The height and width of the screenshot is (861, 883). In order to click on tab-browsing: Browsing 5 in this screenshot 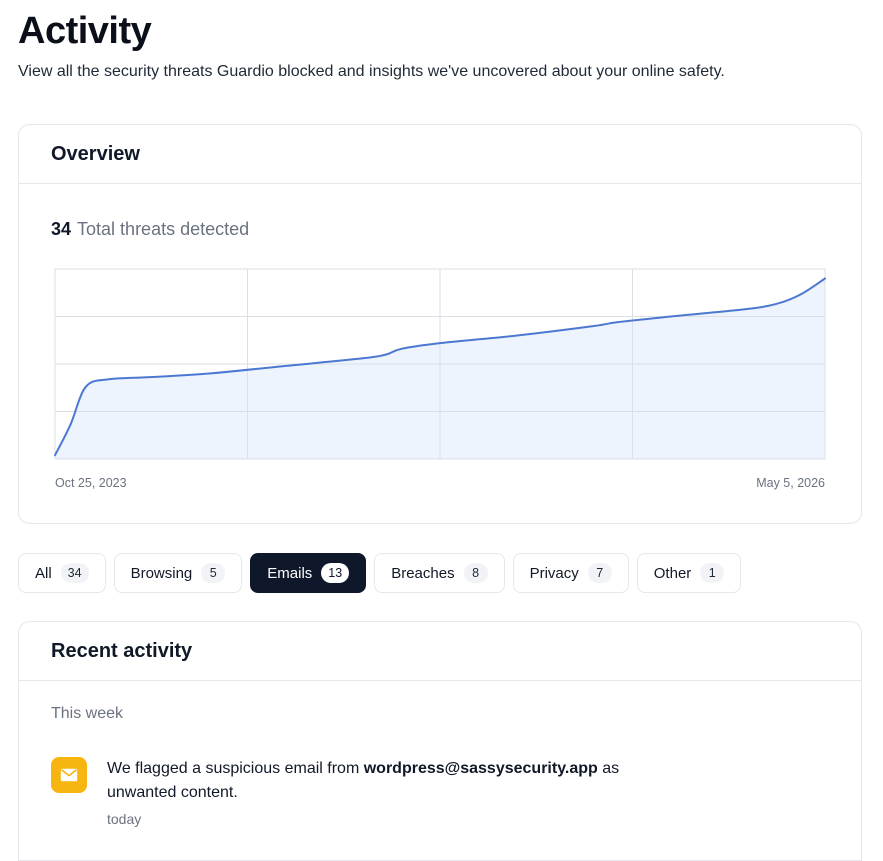, I will do `click(178, 573)`.